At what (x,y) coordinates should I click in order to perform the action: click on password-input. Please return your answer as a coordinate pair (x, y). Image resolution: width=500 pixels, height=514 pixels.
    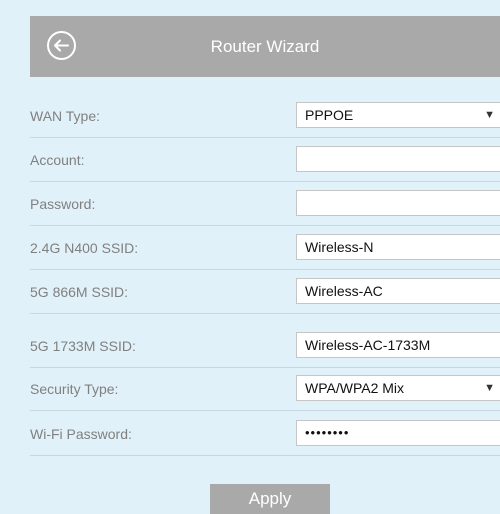
    Looking at the image, I should click on (398, 203).